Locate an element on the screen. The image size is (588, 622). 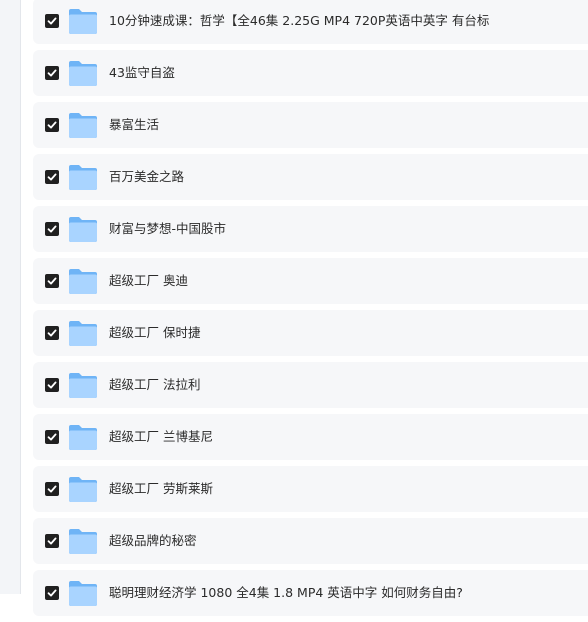
file-row: 10分钟速成课：哲学【全46集 2.25G MP4 720P英语中英字 有台标 is located at coordinates (310, 22).